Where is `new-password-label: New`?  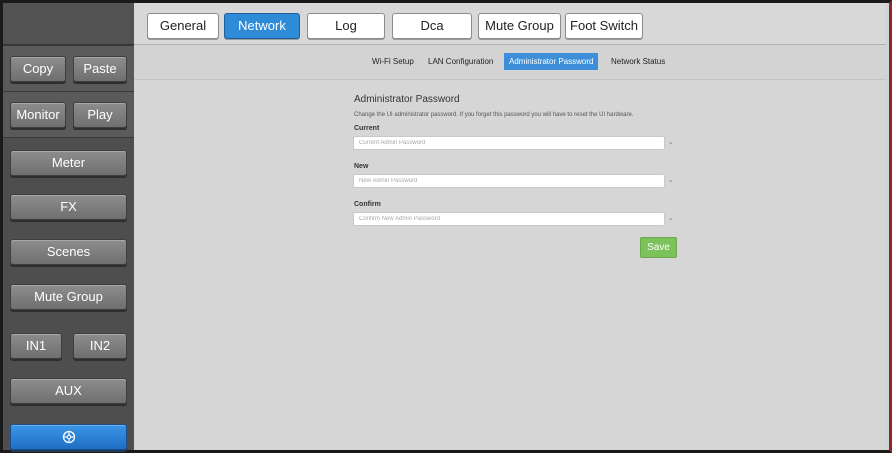 new-password-label: New is located at coordinates (361, 166).